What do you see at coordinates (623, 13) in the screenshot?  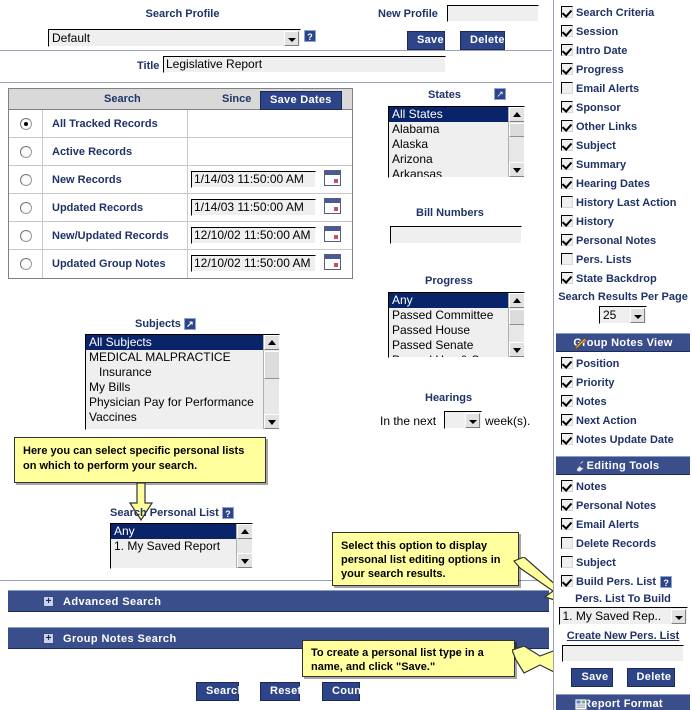 I see `sidebar-item-search-criteria: Search Criteria` at bounding box center [623, 13].